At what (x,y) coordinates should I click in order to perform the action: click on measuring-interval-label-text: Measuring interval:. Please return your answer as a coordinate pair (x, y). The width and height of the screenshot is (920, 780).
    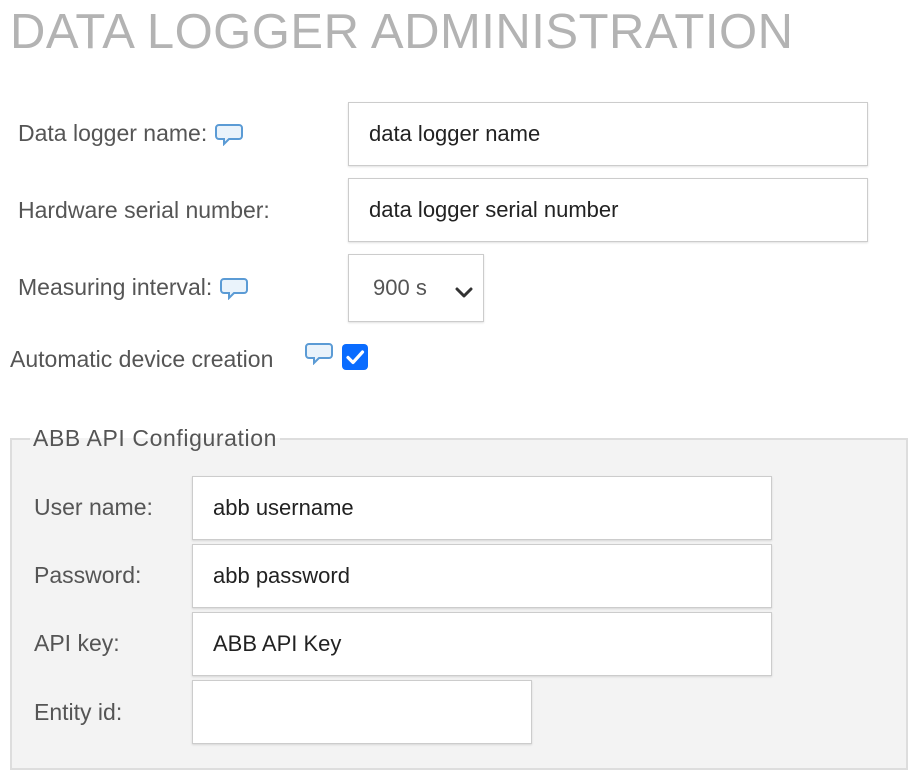
    Looking at the image, I should click on (115, 287).